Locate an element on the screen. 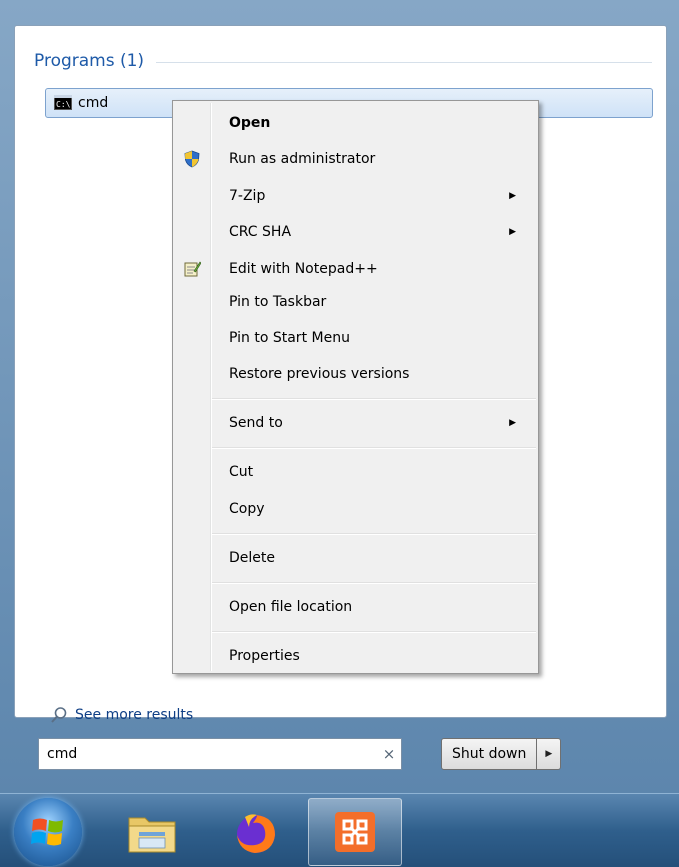 Image resolution: width=679 pixels, height=867 pixels. cmd-console-icon: C:\ is located at coordinates (63, 102).